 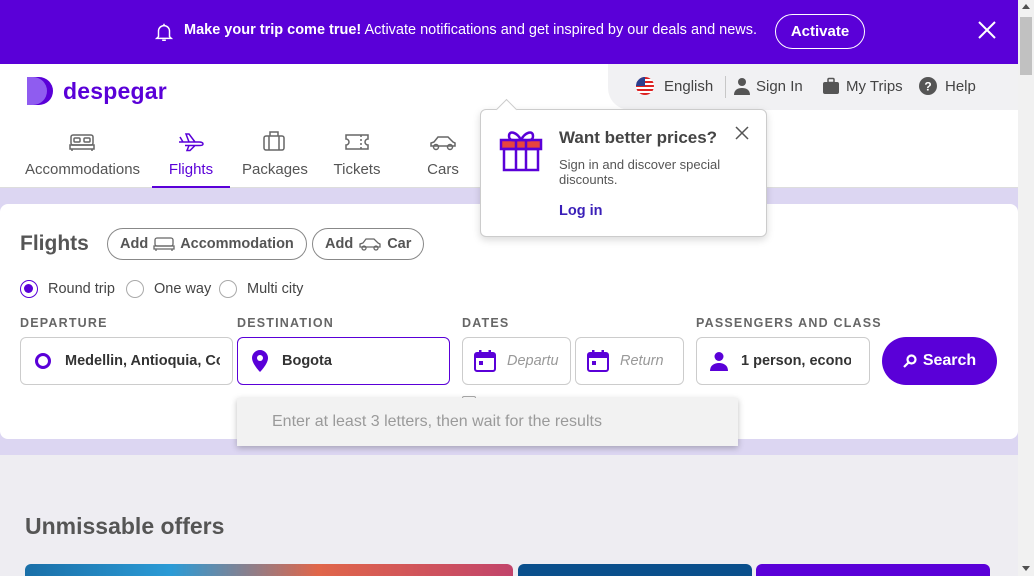 I want to click on my-trips-label: My Trips, so click(x=874, y=86).